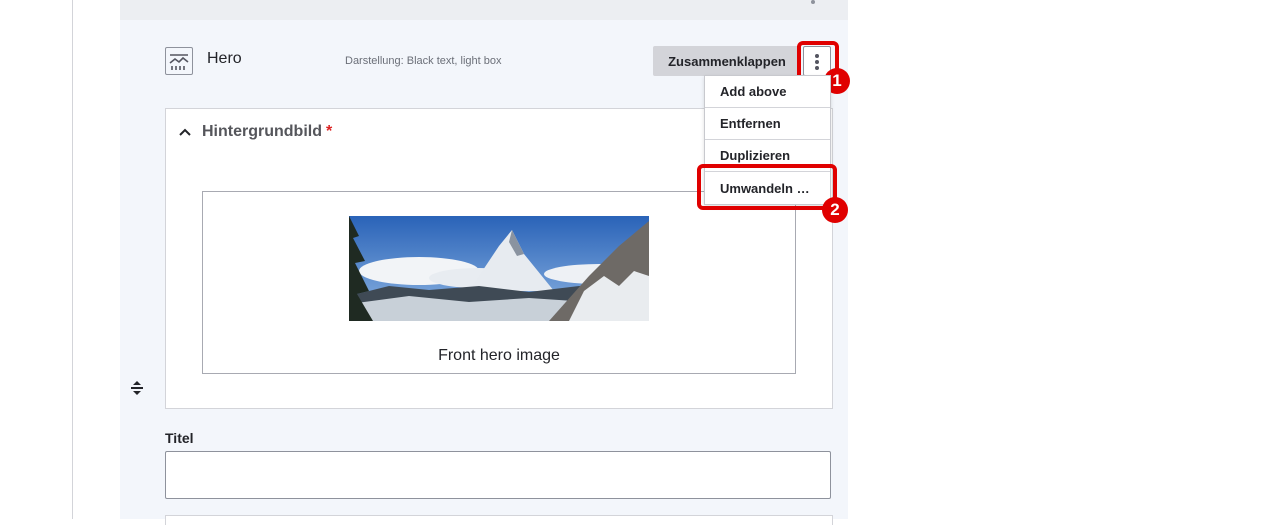  What do you see at coordinates (499, 268) in the screenshot?
I see `hero-media-thumbnail` at bounding box center [499, 268].